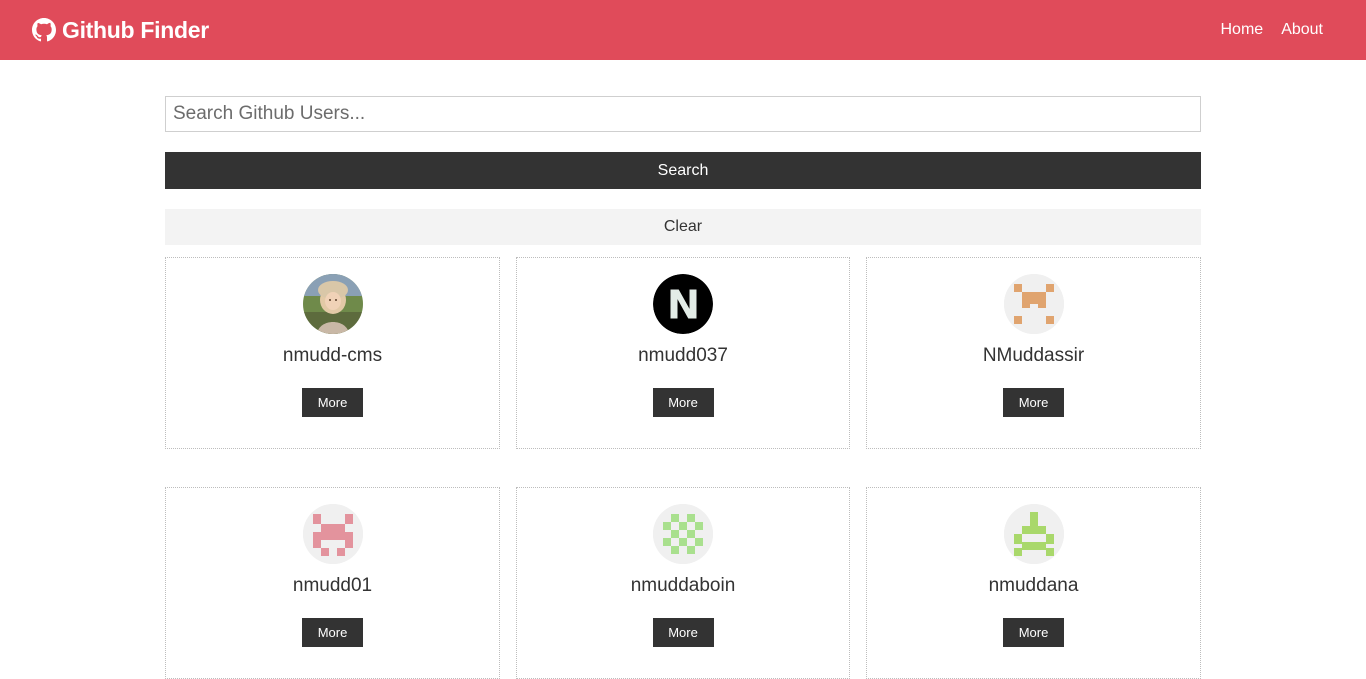 Image resolution: width=1366 pixels, height=679 pixels. I want to click on identicon-lime-icon, so click(1033, 534).